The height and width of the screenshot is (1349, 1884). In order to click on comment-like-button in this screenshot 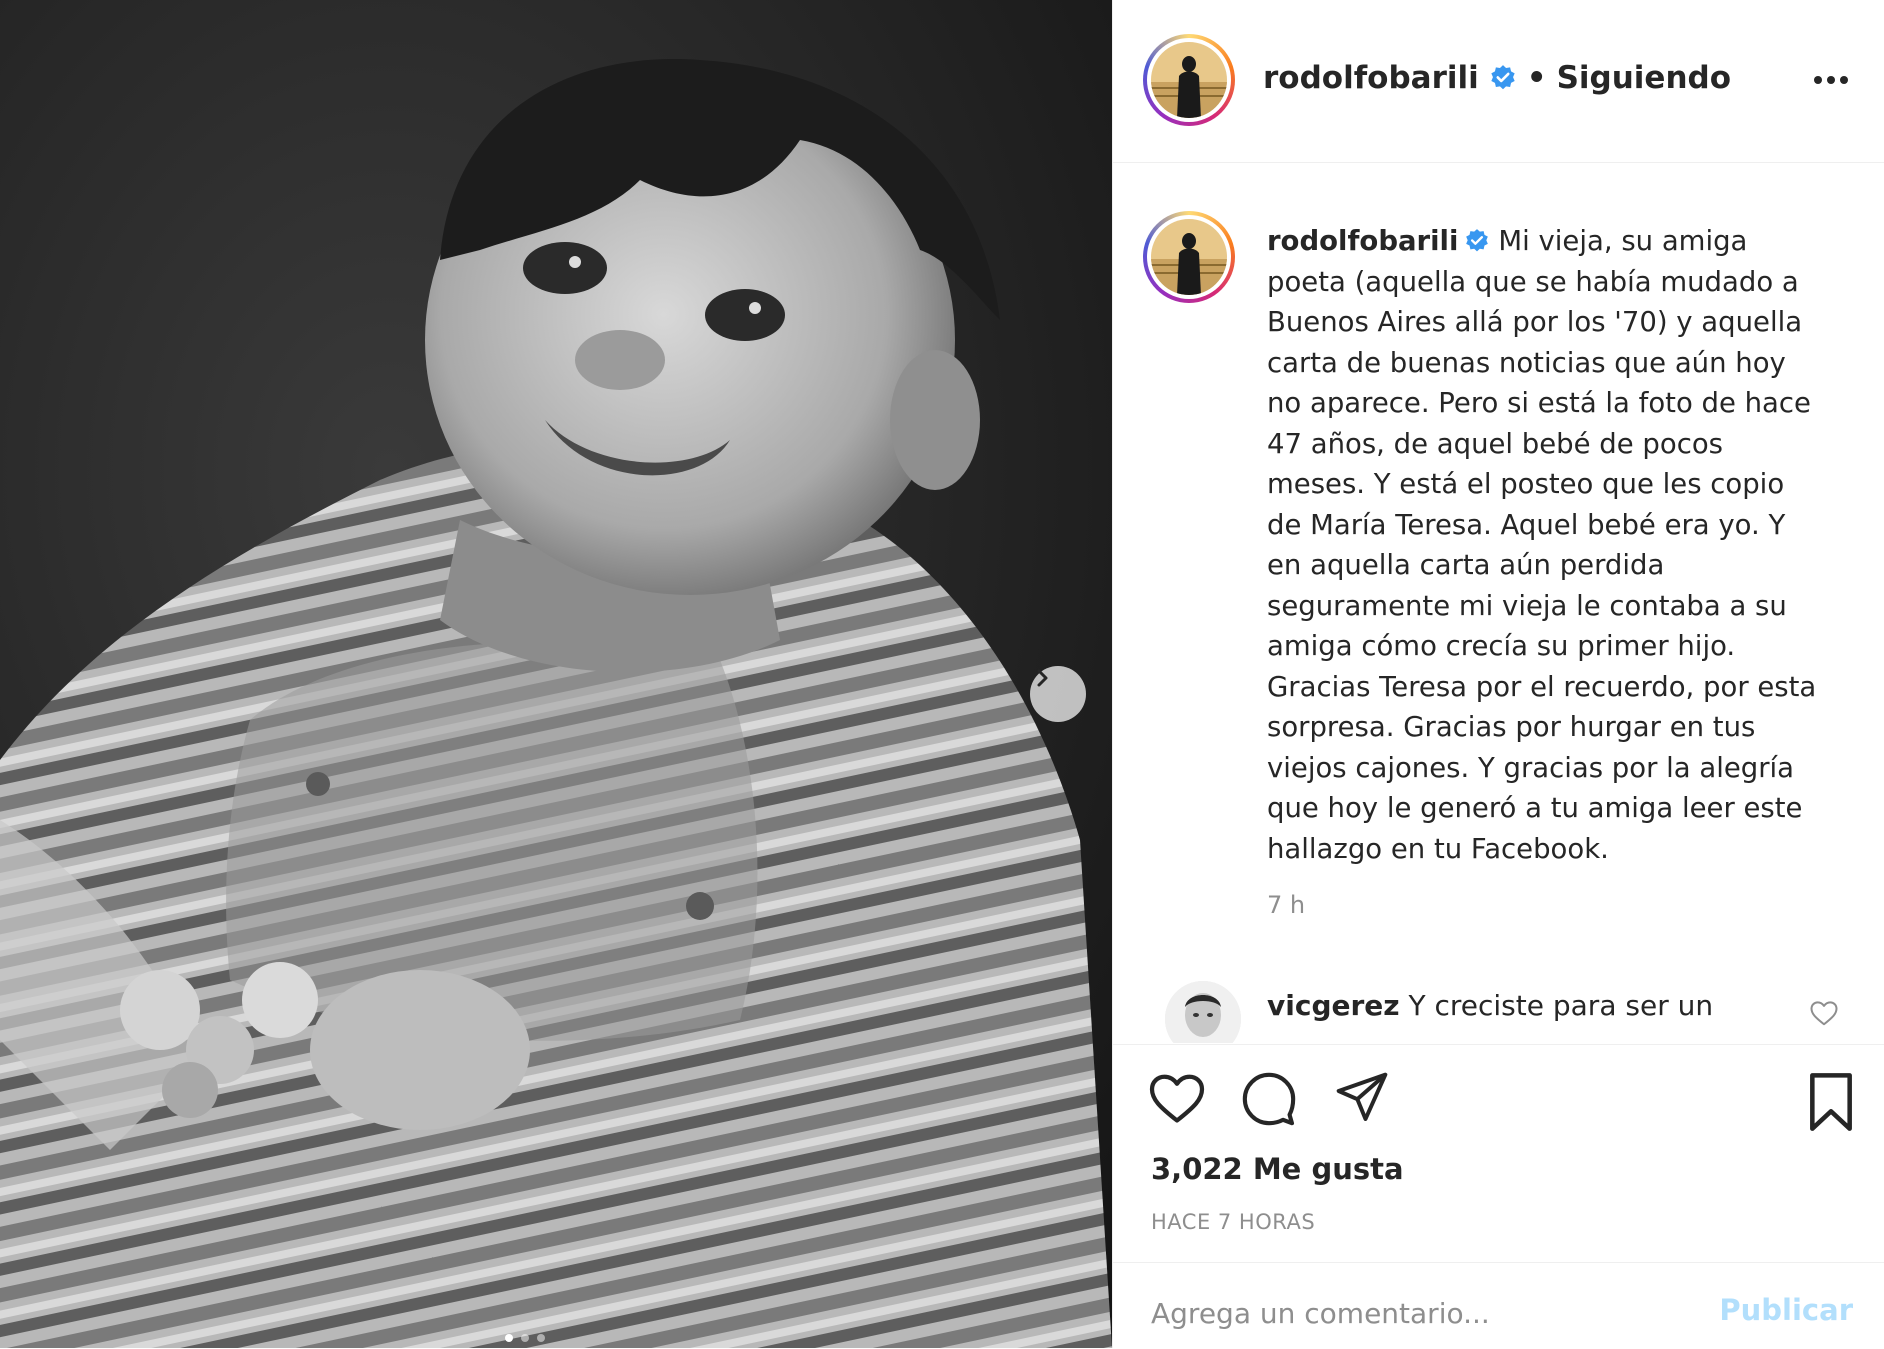, I will do `click(1824, 1015)`.